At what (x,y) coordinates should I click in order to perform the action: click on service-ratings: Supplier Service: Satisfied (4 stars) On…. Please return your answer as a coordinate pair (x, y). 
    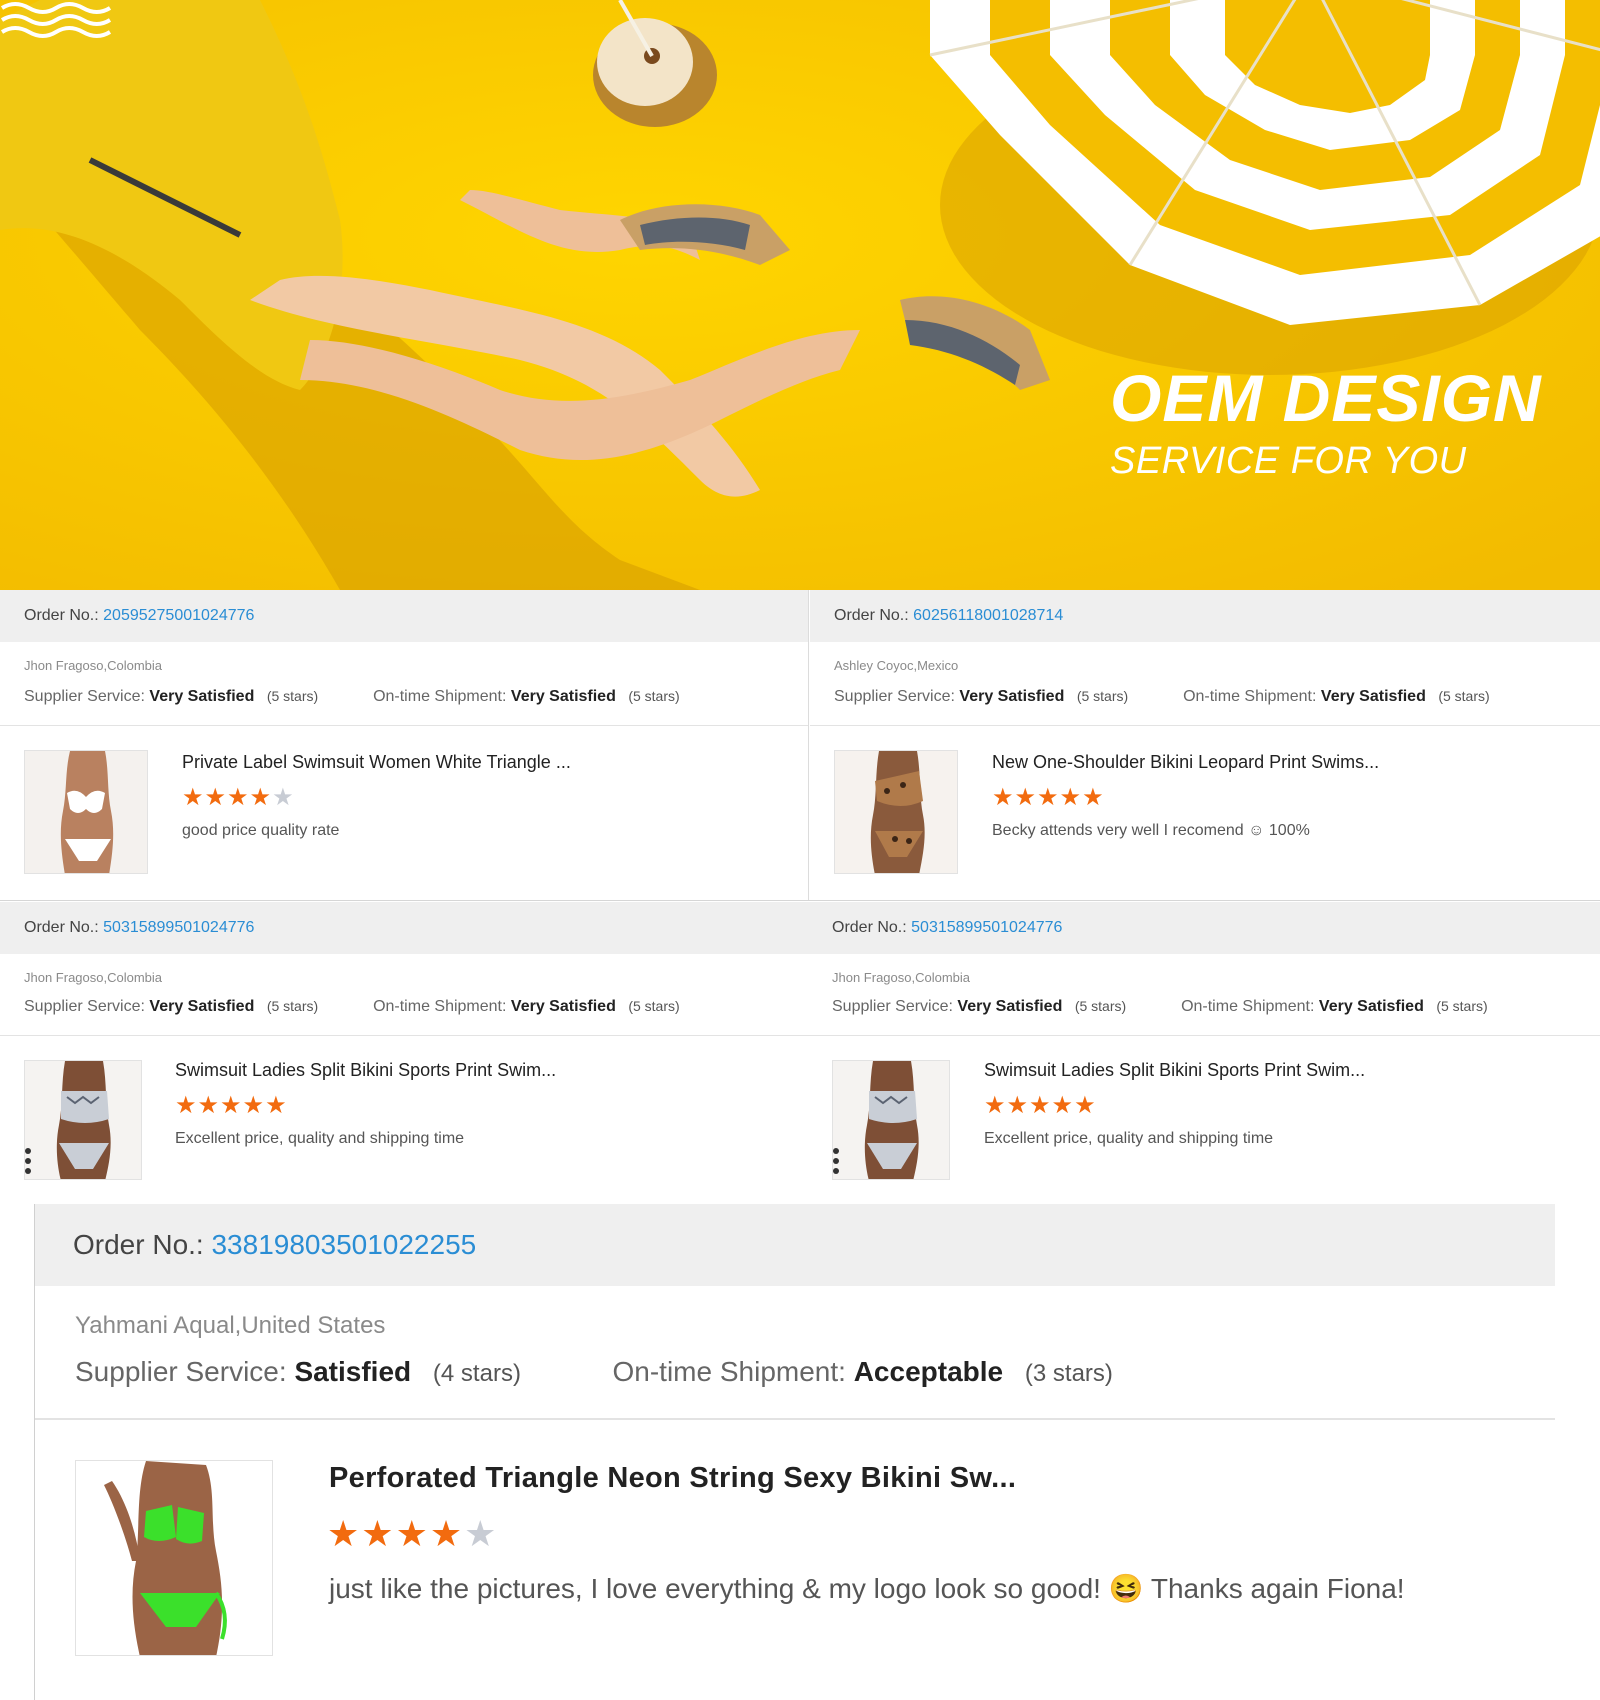
    Looking at the image, I should click on (594, 1372).